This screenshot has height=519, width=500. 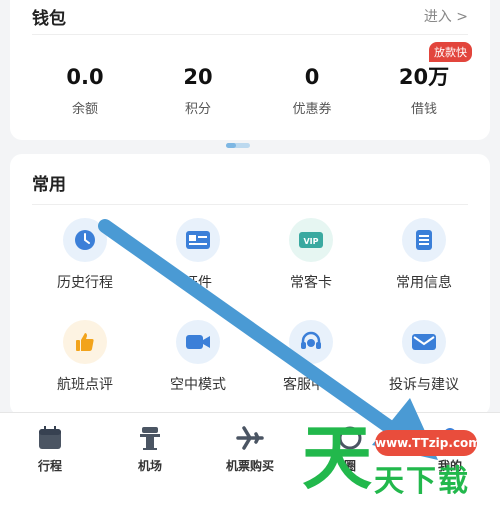 What do you see at coordinates (311, 385) in the screenshot?
I see `item-label: 客服中心` at bounding box center [311, 385].